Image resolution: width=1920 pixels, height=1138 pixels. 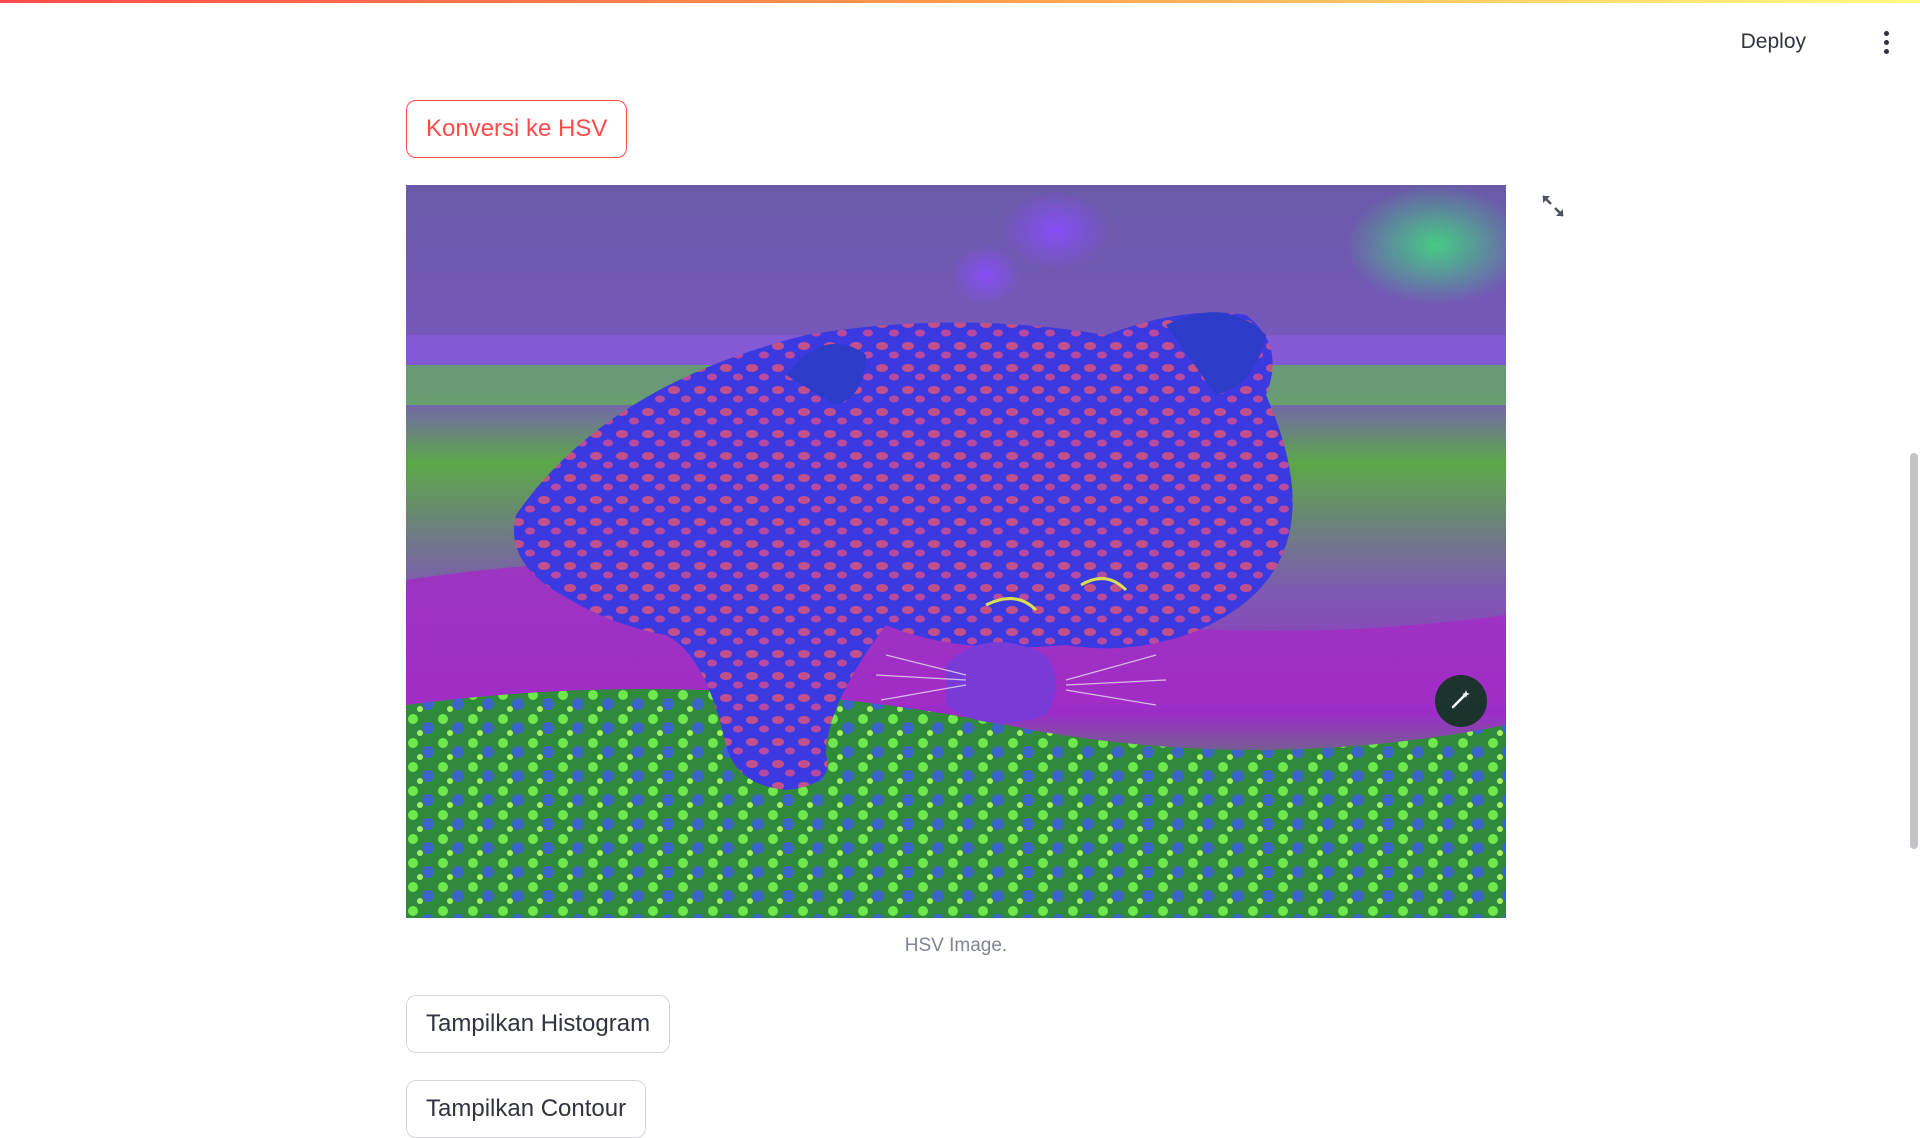 What do you see at coordinates (960, 38) in the screenshot?
I see `app-header: Deploy` at bounding box center [960, 38].